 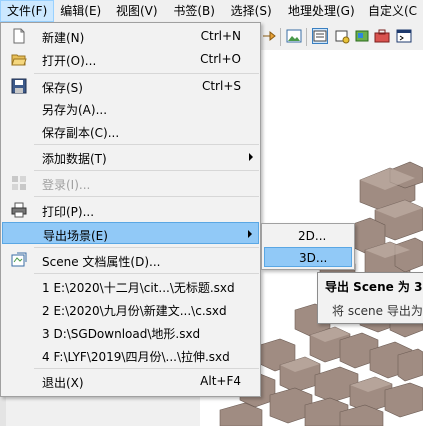 What do you see at coordinates (253, 11) in the screenshot?
I see `menu-selection: 选择(S)` at bounding box center [253, 11].